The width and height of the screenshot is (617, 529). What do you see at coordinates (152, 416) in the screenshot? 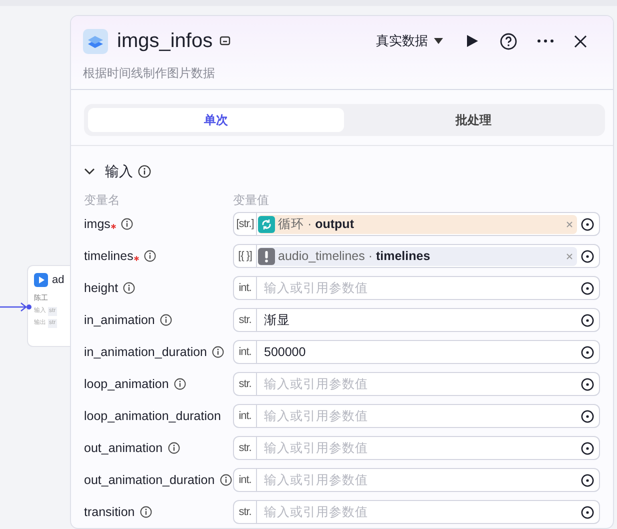
I see `param-name: loop_animation_duration` at bounding box center [152, 416].